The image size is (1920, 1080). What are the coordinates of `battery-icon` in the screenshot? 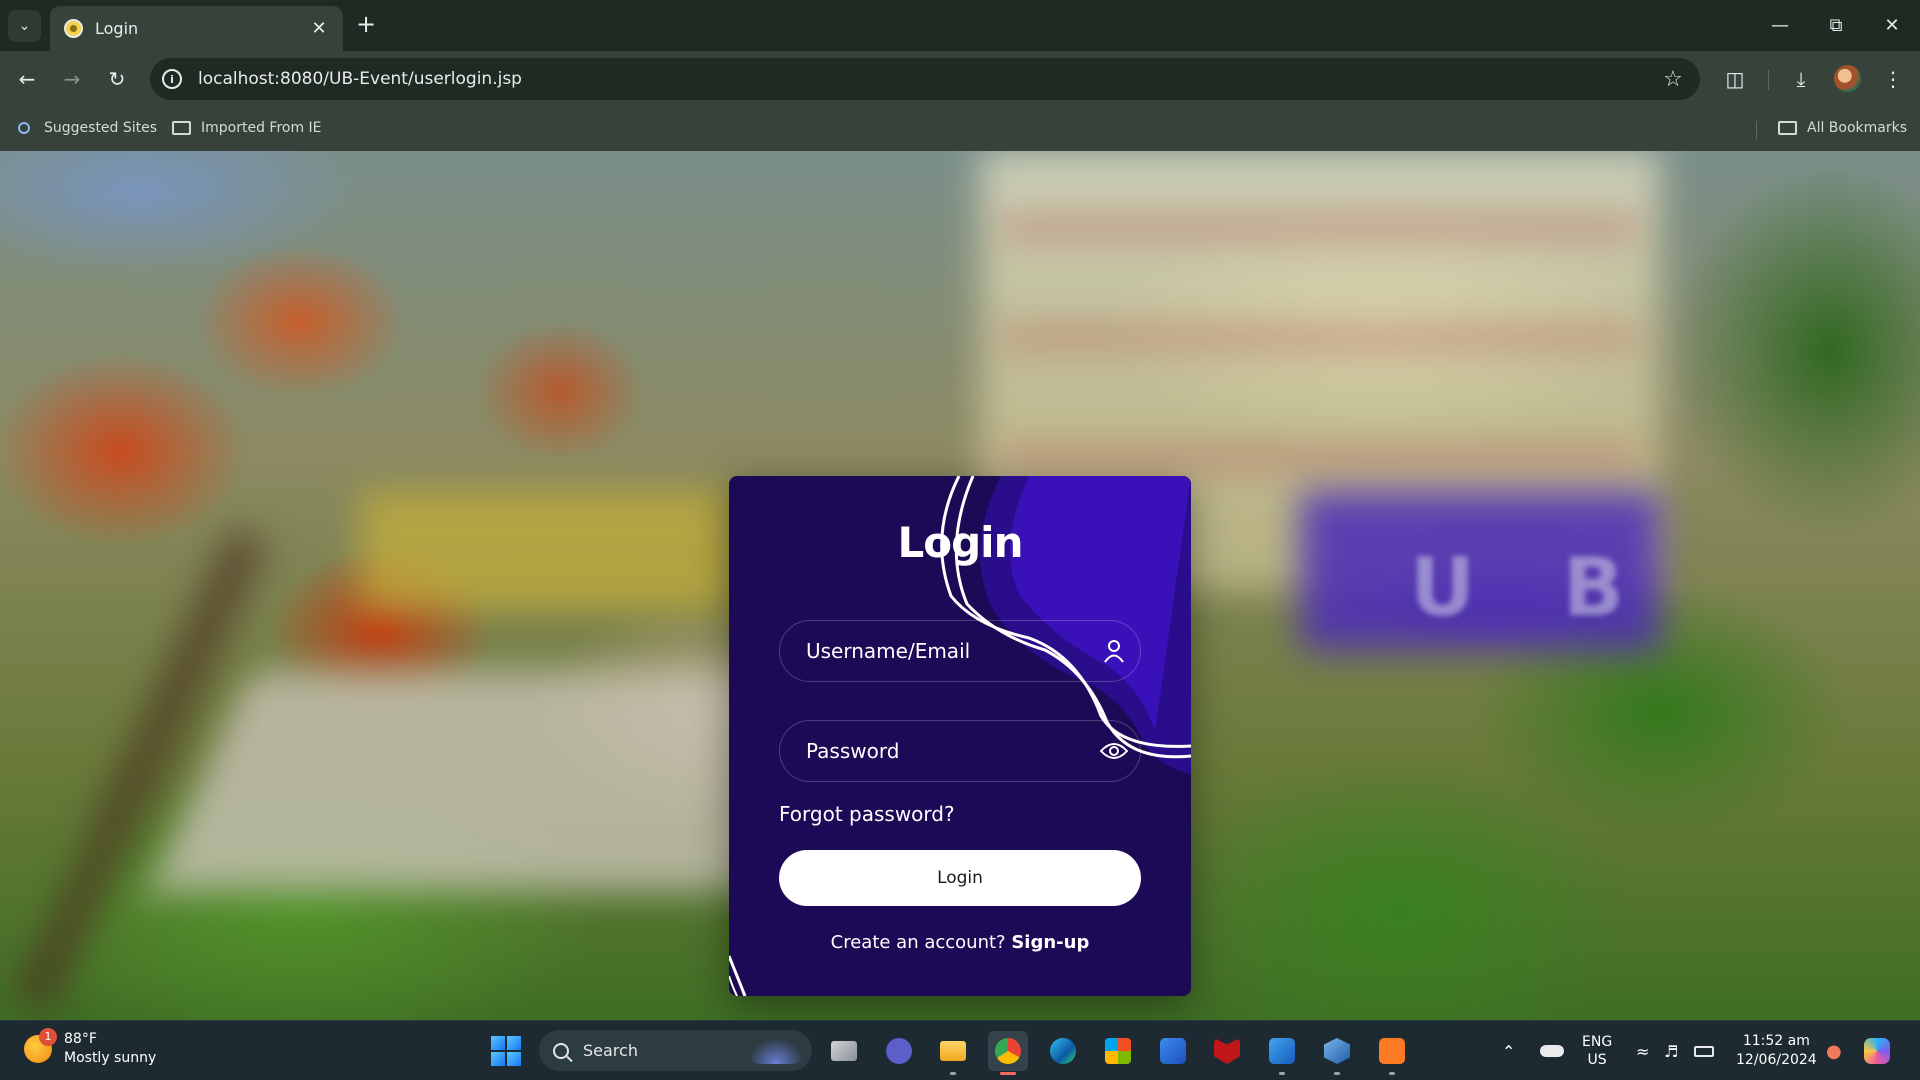 It's located at (1704, 1050).